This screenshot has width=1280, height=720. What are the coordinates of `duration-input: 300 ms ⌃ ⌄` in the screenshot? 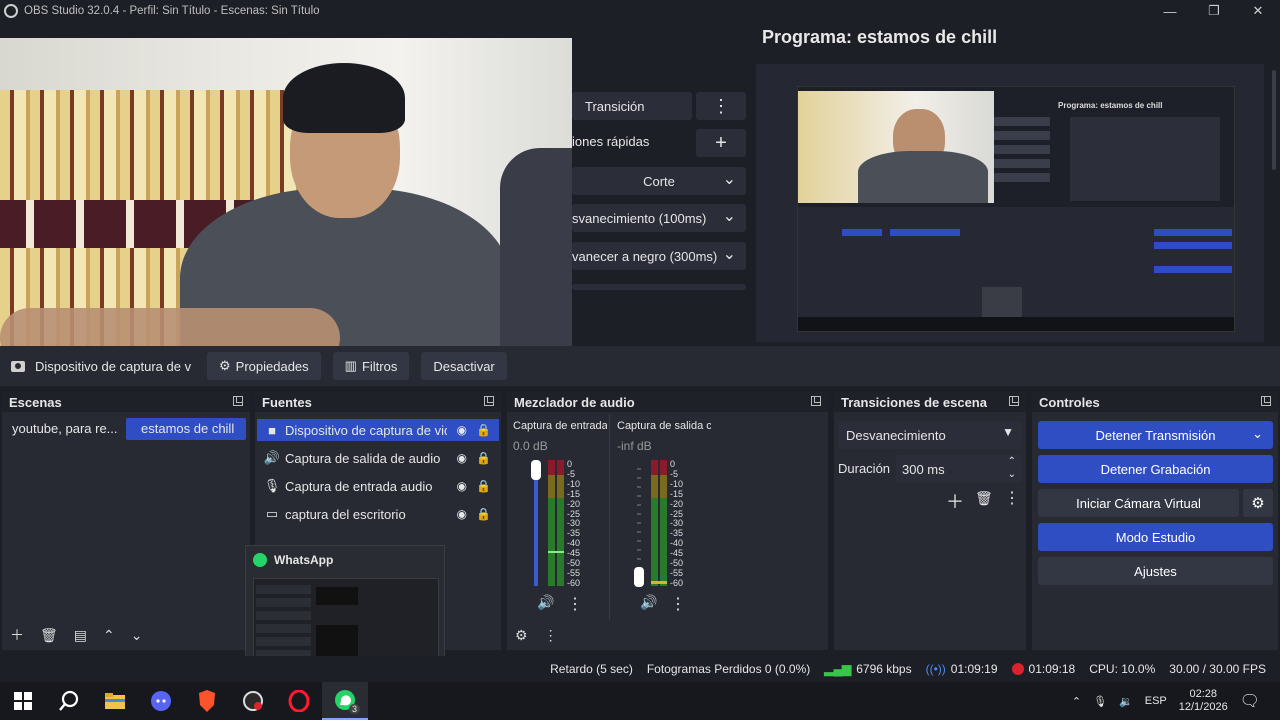 It's located at (959, 469).